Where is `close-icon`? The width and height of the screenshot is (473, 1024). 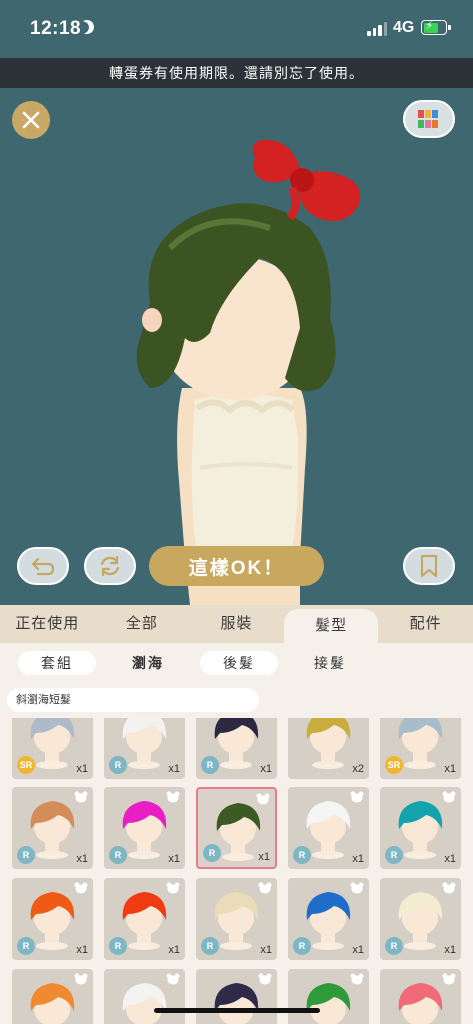 close-icon is located at coordinates (31, 120).